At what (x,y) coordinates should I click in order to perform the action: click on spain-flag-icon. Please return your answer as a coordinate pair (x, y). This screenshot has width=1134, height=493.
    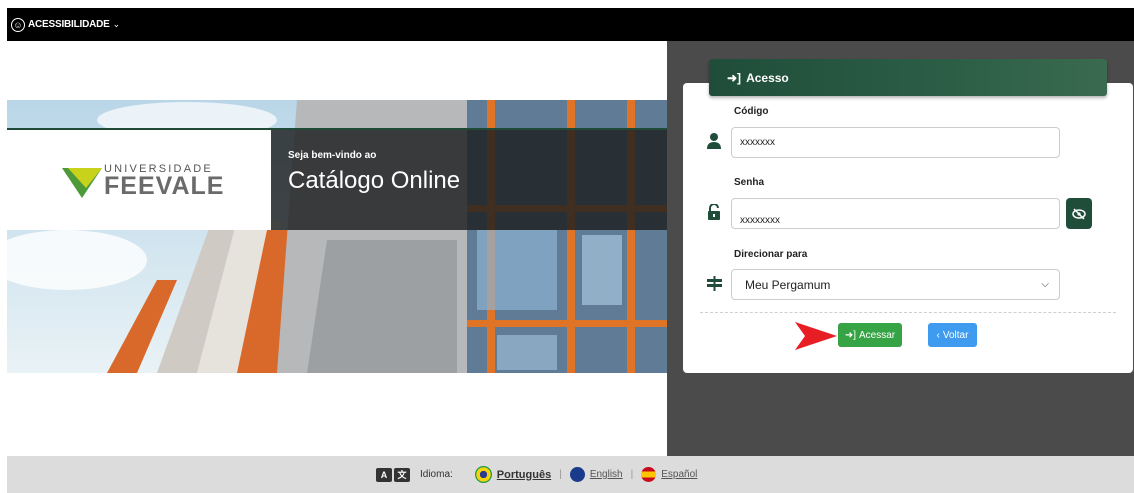
    Looking at the image, I should click on (649, 474).